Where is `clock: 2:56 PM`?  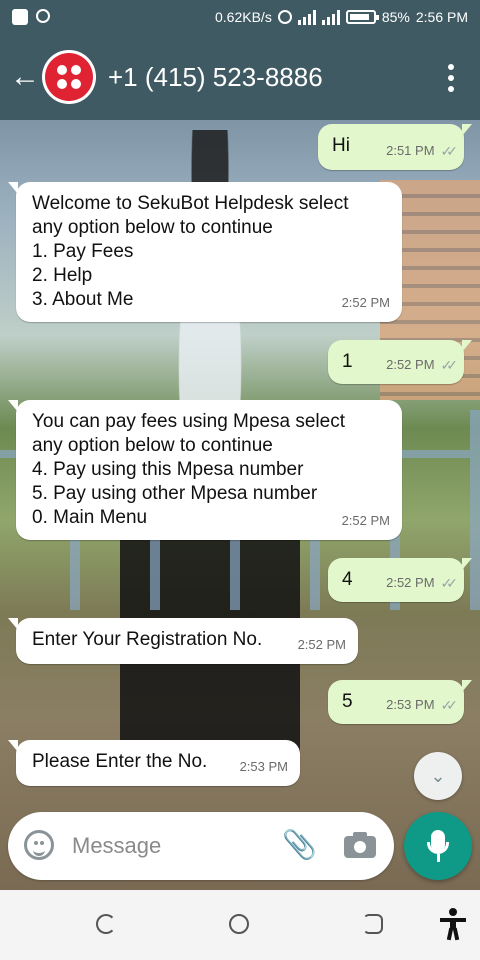 clock: 2:56 PM is located at coordinates (441, 17).